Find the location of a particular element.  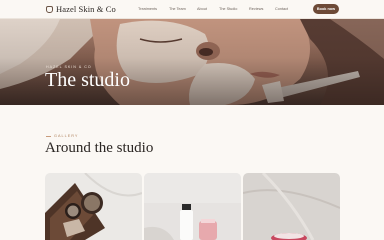

products-photo is located at coordinates (93, 206).